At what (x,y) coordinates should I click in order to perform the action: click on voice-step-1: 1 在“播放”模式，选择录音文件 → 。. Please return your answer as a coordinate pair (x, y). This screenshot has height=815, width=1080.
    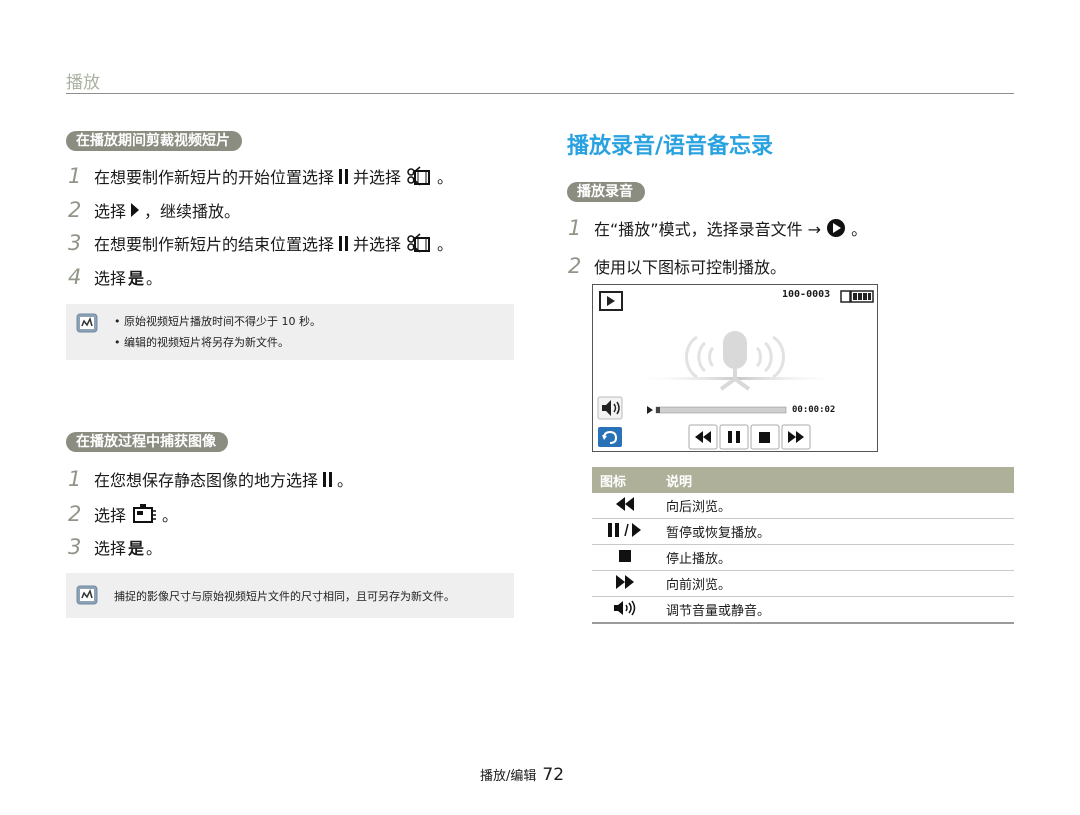
    Looking at the image, I should click on (717, 228).